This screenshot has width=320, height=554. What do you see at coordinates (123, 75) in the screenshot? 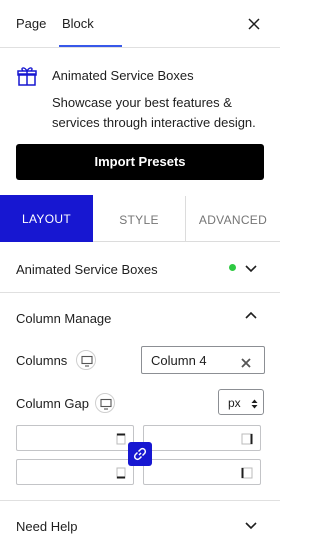
I see `block-title: Animated Service Boxes` at bounding box center [123, 75].